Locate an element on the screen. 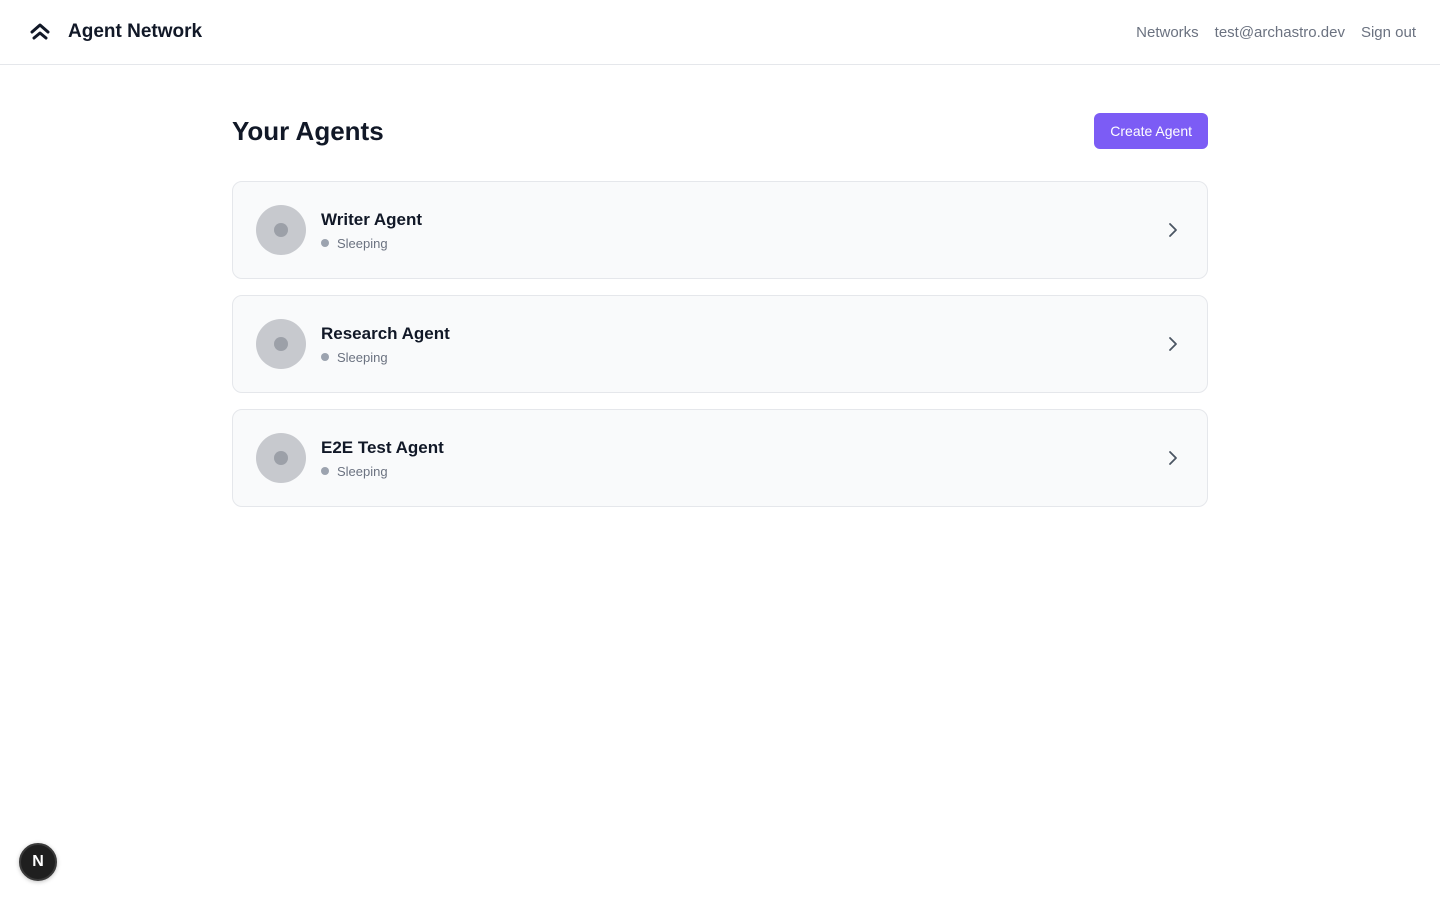  sign-out-link: Sign out is located at coordinates (1388, 32).